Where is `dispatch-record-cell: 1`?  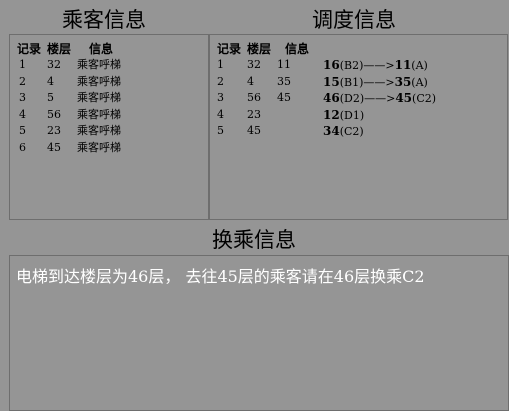 dispatch-record-cell: 1 is located at coordinates (220, 64).